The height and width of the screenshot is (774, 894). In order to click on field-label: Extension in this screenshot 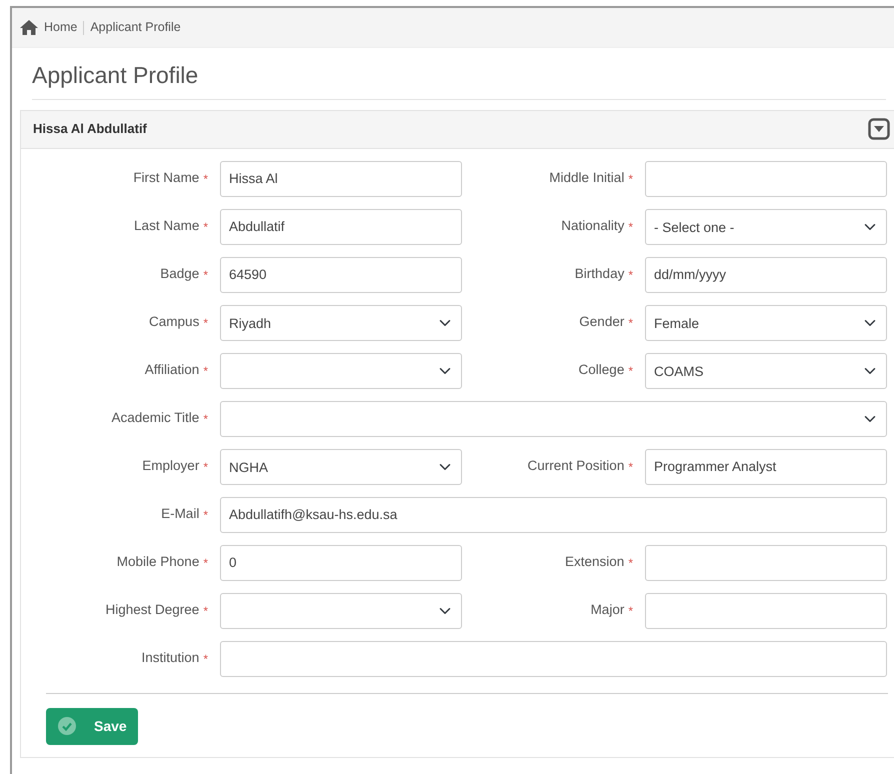, I will do `click(594, 562)`.